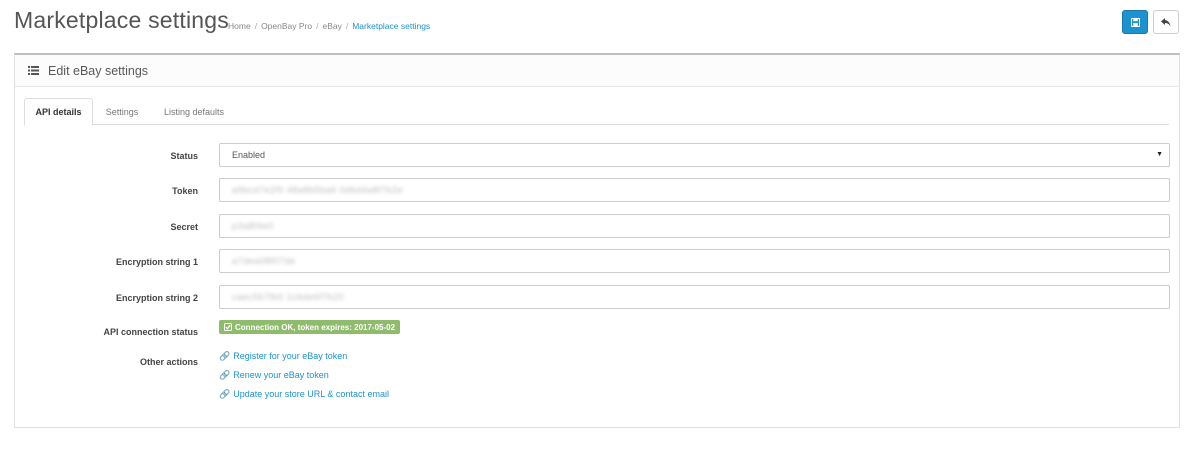 This screenshot has height=469, width=1193. Describe the element at coordinates (98, 70) in the screenshot. I see `panel-title: Edit eBay settings` at that location.